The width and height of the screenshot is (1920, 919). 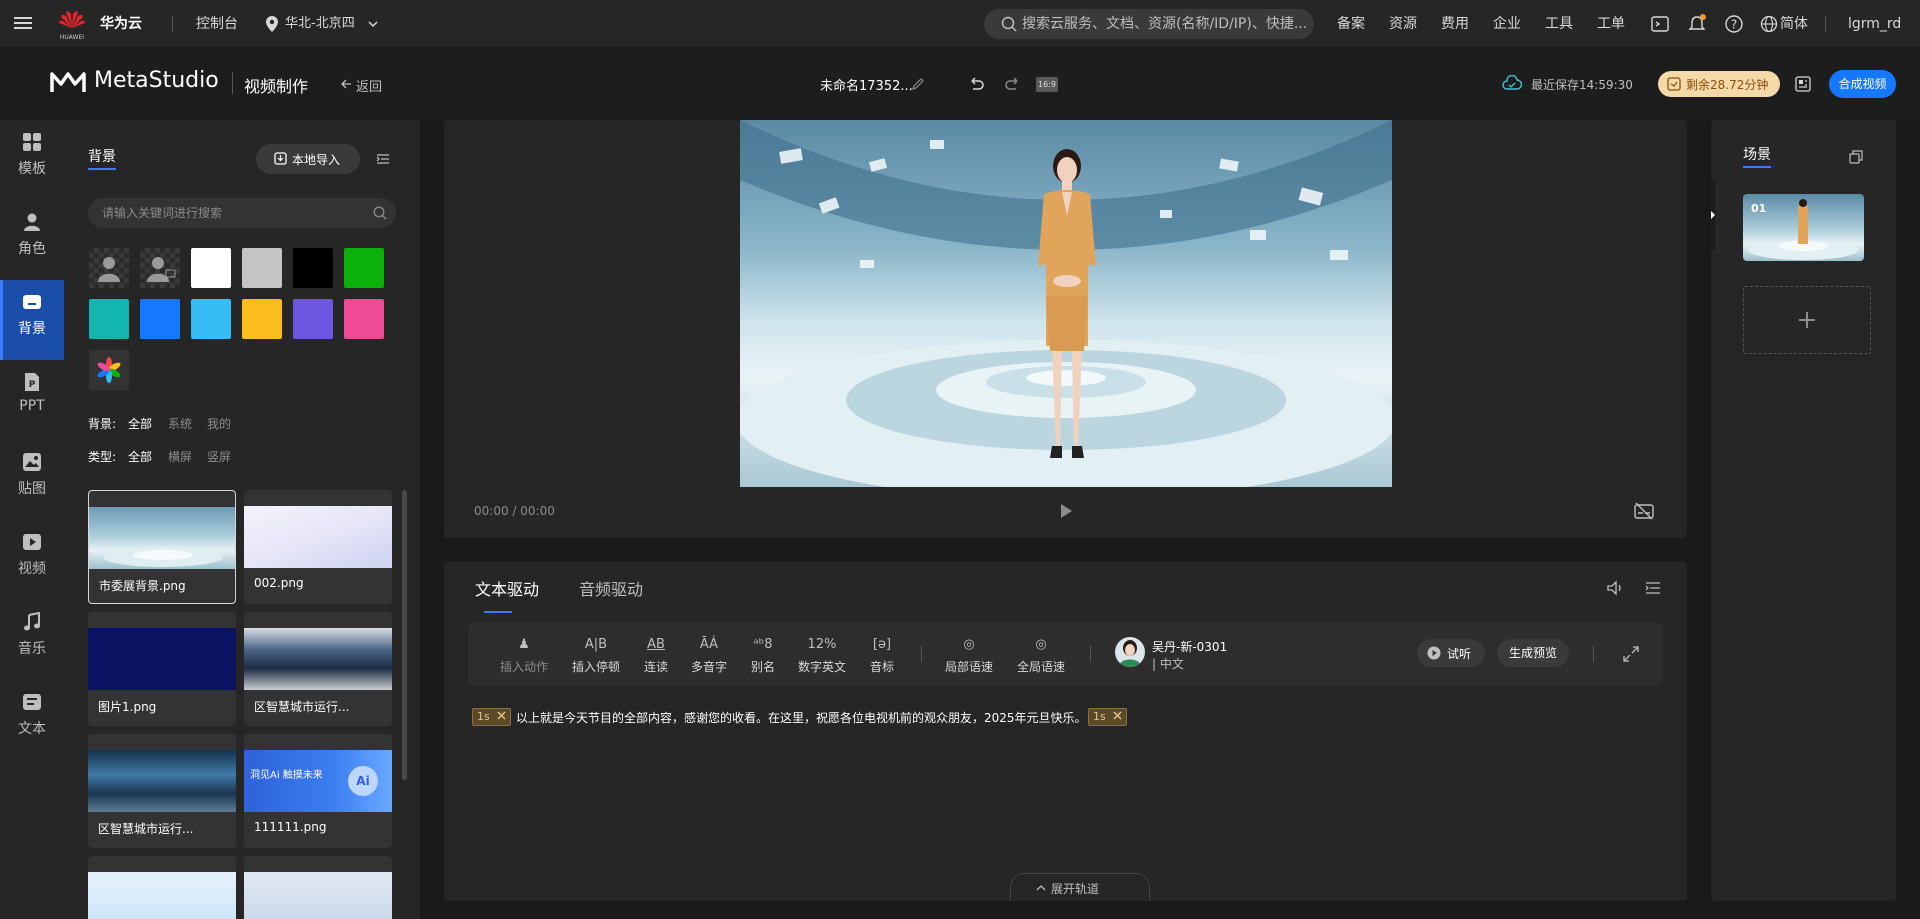 I want to click on generate-preview-button: 生成预览, so click(x=1533, y=653).